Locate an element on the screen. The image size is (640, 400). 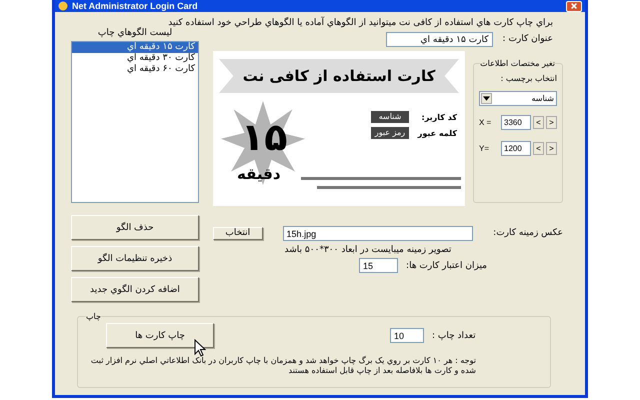
print-count-label: تعداد چاپ : is located at coordinates (454, 335).